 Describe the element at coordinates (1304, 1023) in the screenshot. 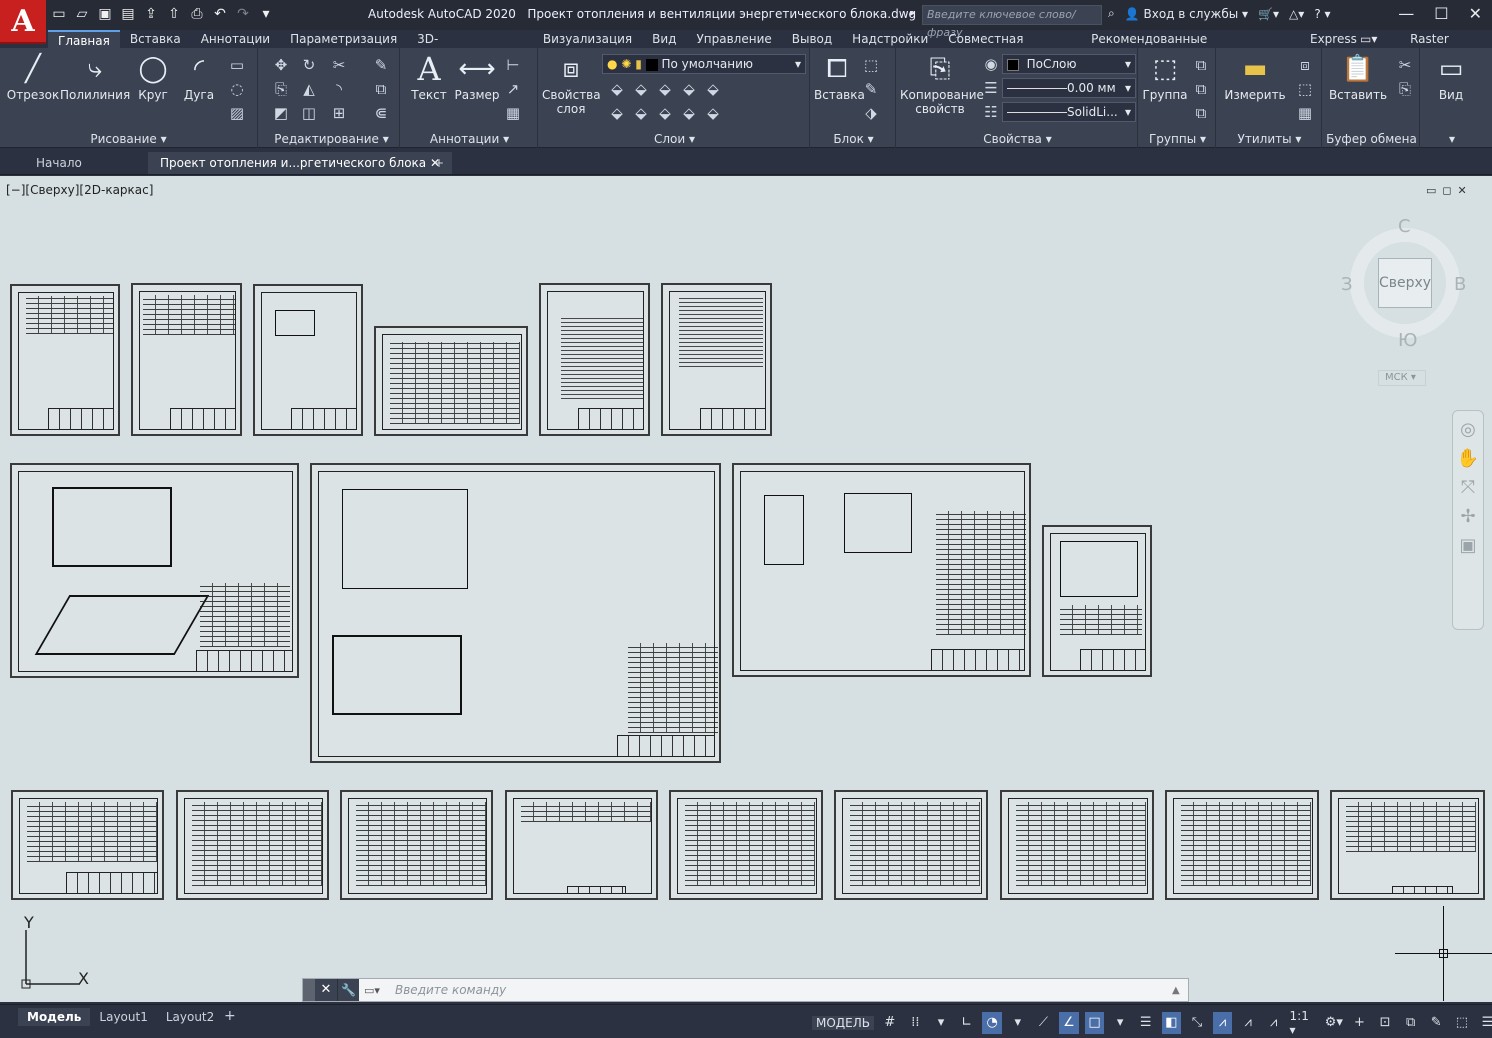

I see `annotation-scale-dropdown: 1:1 ▾` at that location.